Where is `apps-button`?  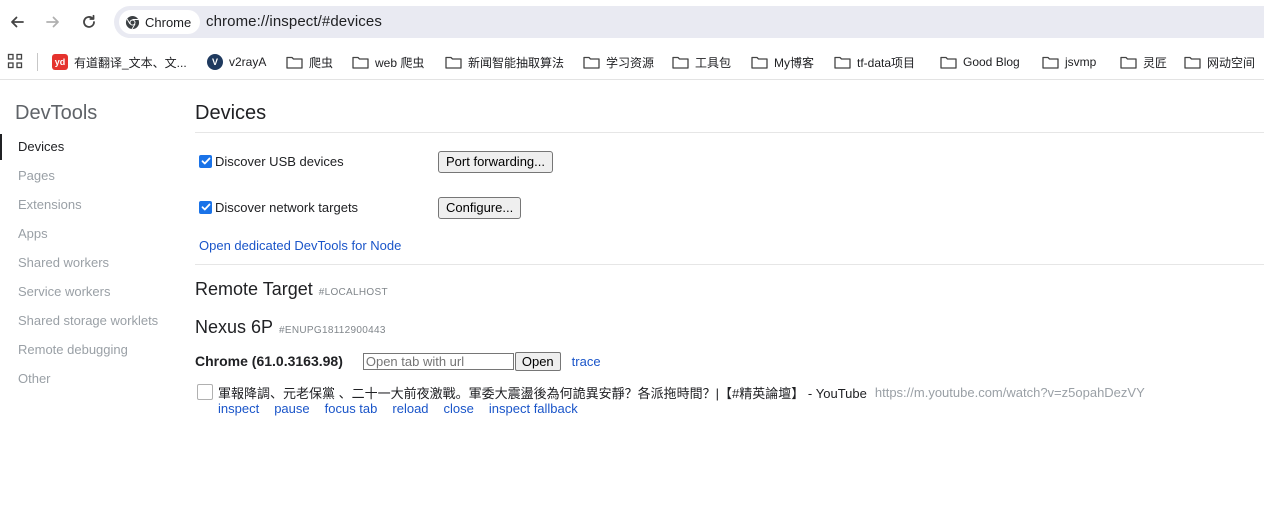
apps-button is located at coordinates (15, 63).